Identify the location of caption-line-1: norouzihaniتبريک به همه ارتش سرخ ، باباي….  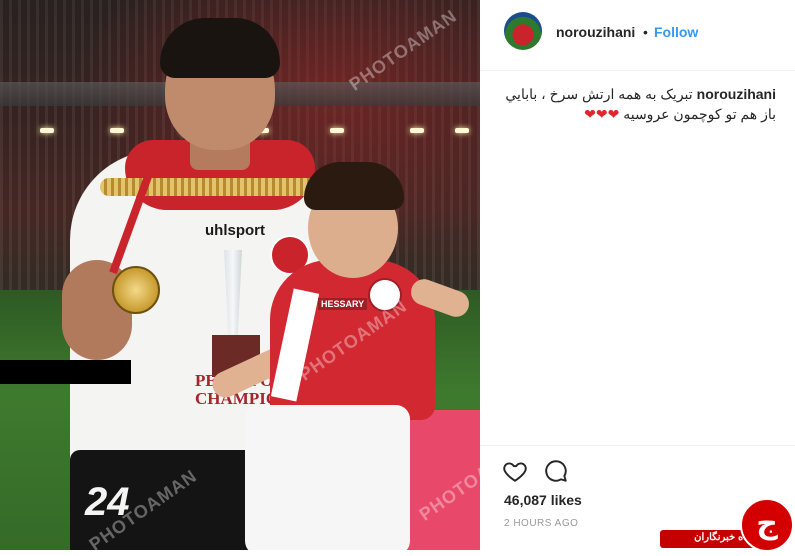
(640, 94).